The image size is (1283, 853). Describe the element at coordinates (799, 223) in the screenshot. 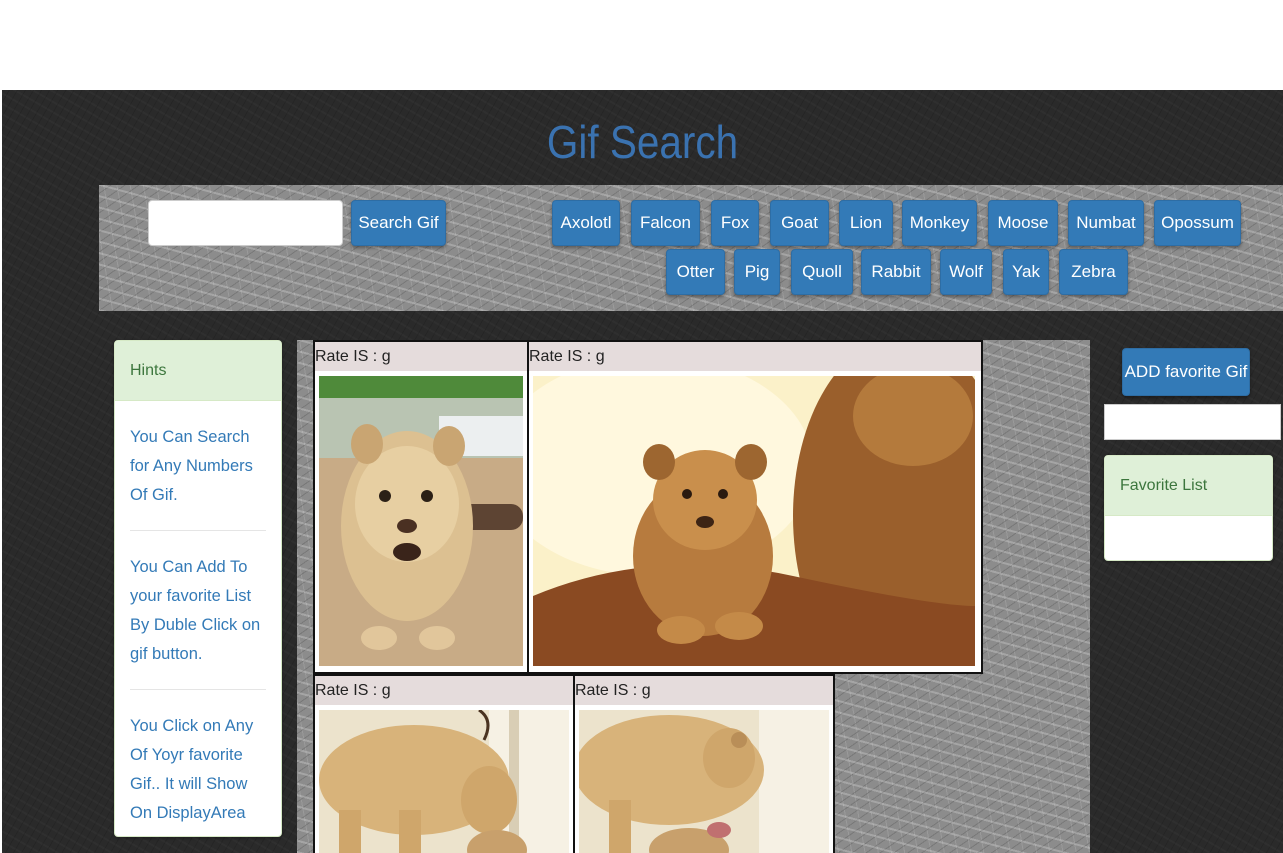

I see `animal-button-goat: Goat` at that location.